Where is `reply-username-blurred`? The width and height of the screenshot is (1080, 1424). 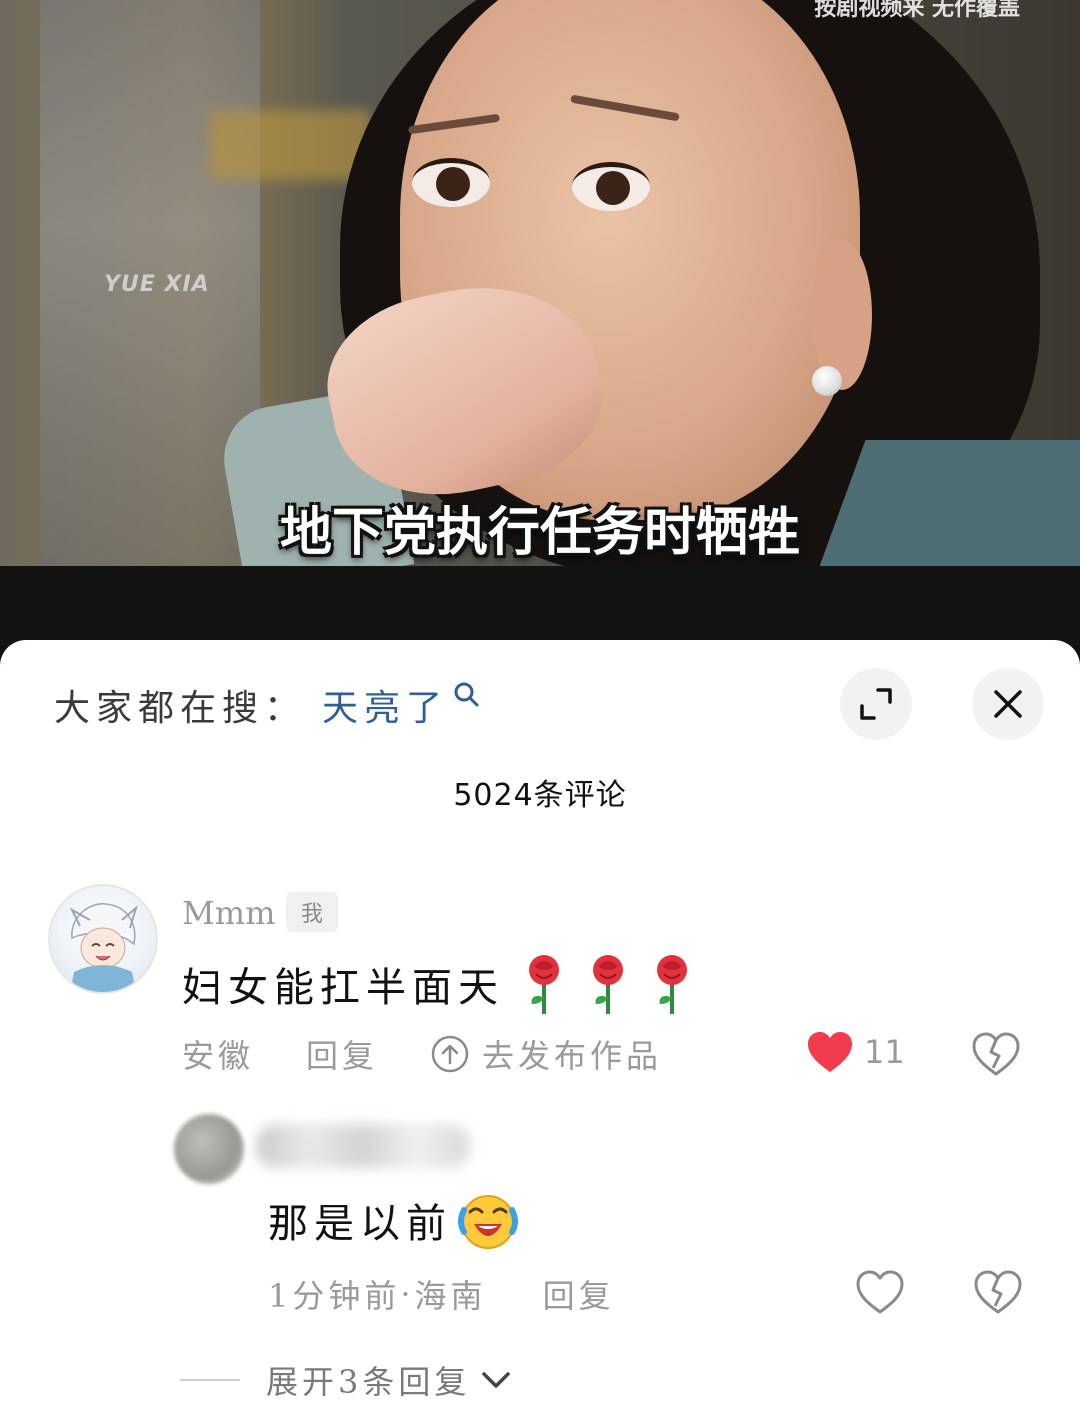 reply-username-blurred is located at coordinates (363, 1146).